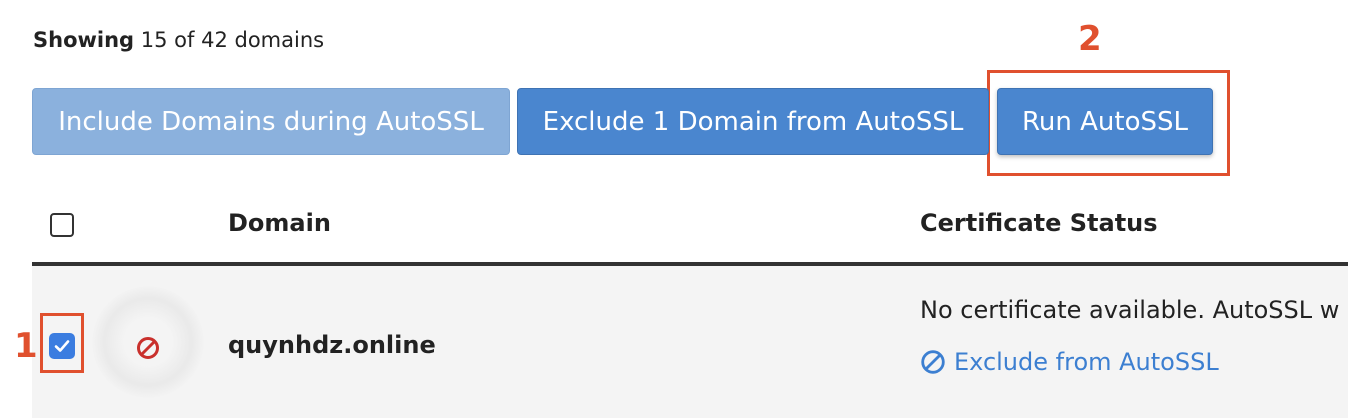 The width and height of the screenshot is (1348, 418). Describe the element at coordinates (271, 121) in the screenshot. I see `include-domains-button: Include Domains during AutoSSL` at that location.